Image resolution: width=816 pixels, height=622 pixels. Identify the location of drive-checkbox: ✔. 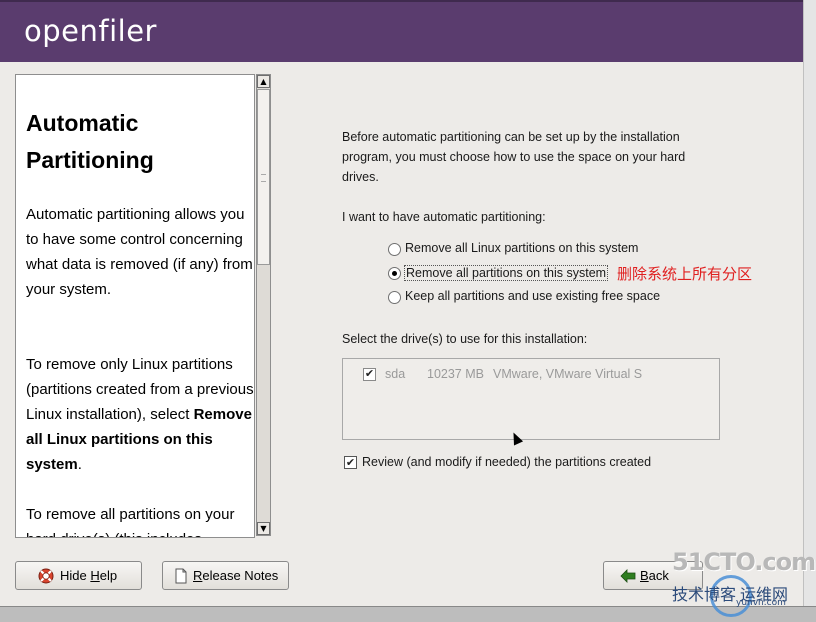
(369, 374).